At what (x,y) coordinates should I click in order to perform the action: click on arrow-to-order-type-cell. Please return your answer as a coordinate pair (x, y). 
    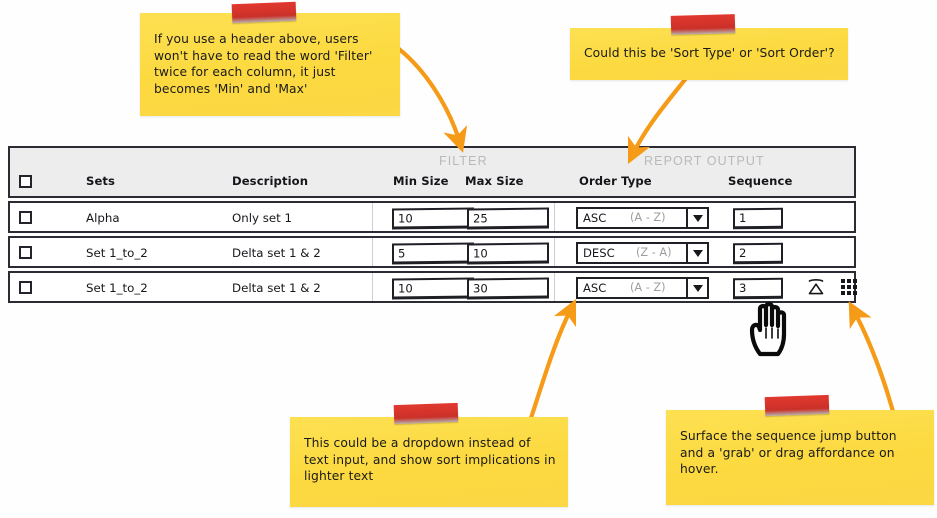
    Looking at the image, I should click on (551, 362).